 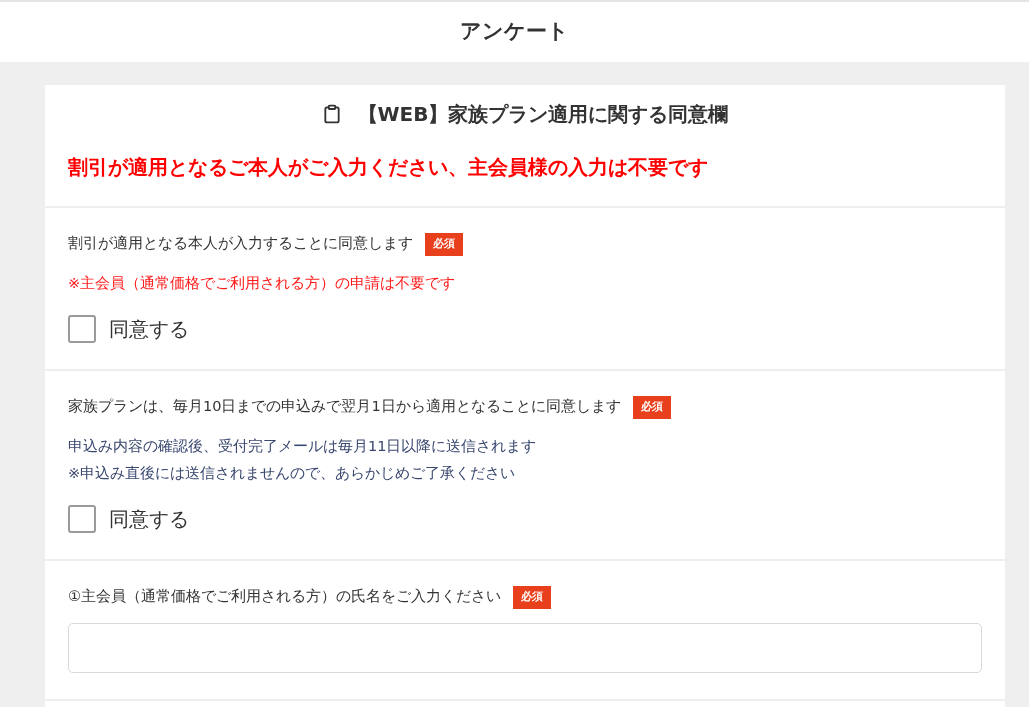 What do you see at coordinates (514, 32) in the screenshot?
I see `page-title: アンケート` at bounding box center [514, 32].